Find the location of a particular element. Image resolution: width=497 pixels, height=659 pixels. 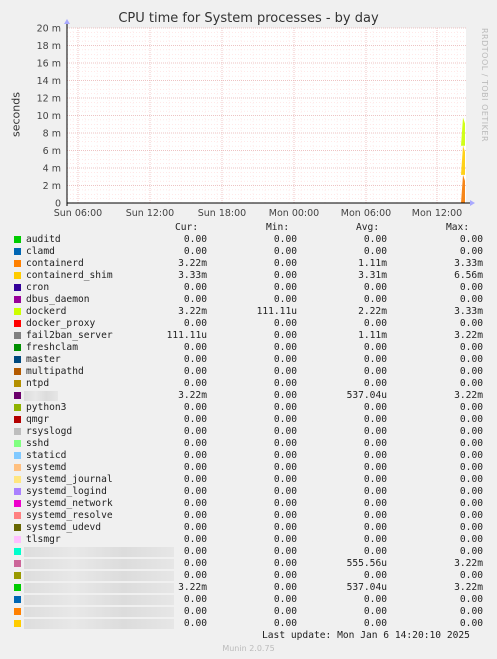

x-tick-label: Mon 00:00 is located at coordinates (294, 213).